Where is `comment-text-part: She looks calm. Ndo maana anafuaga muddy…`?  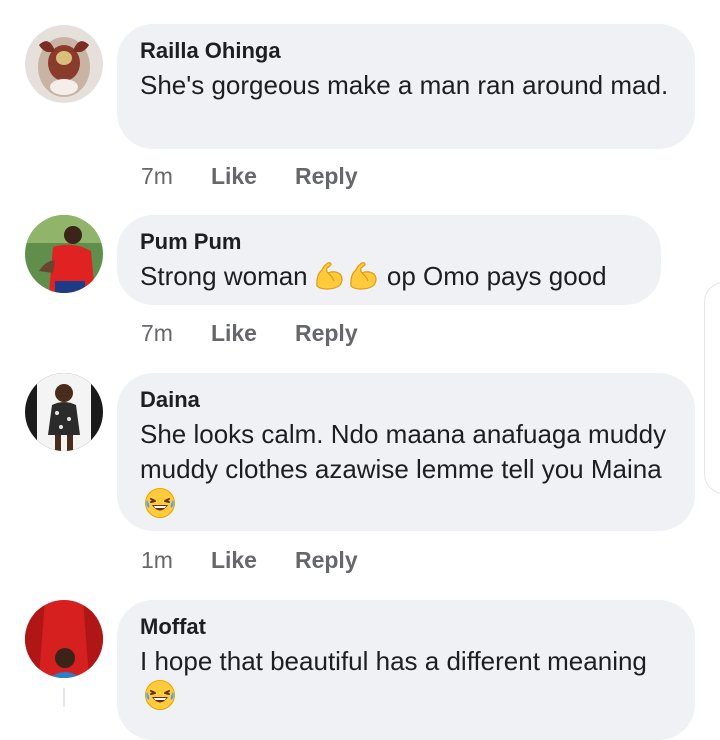 comment-text-part: She looks calm. Ndo maana anafuaga muddy… is located at coordinates (403, 451).